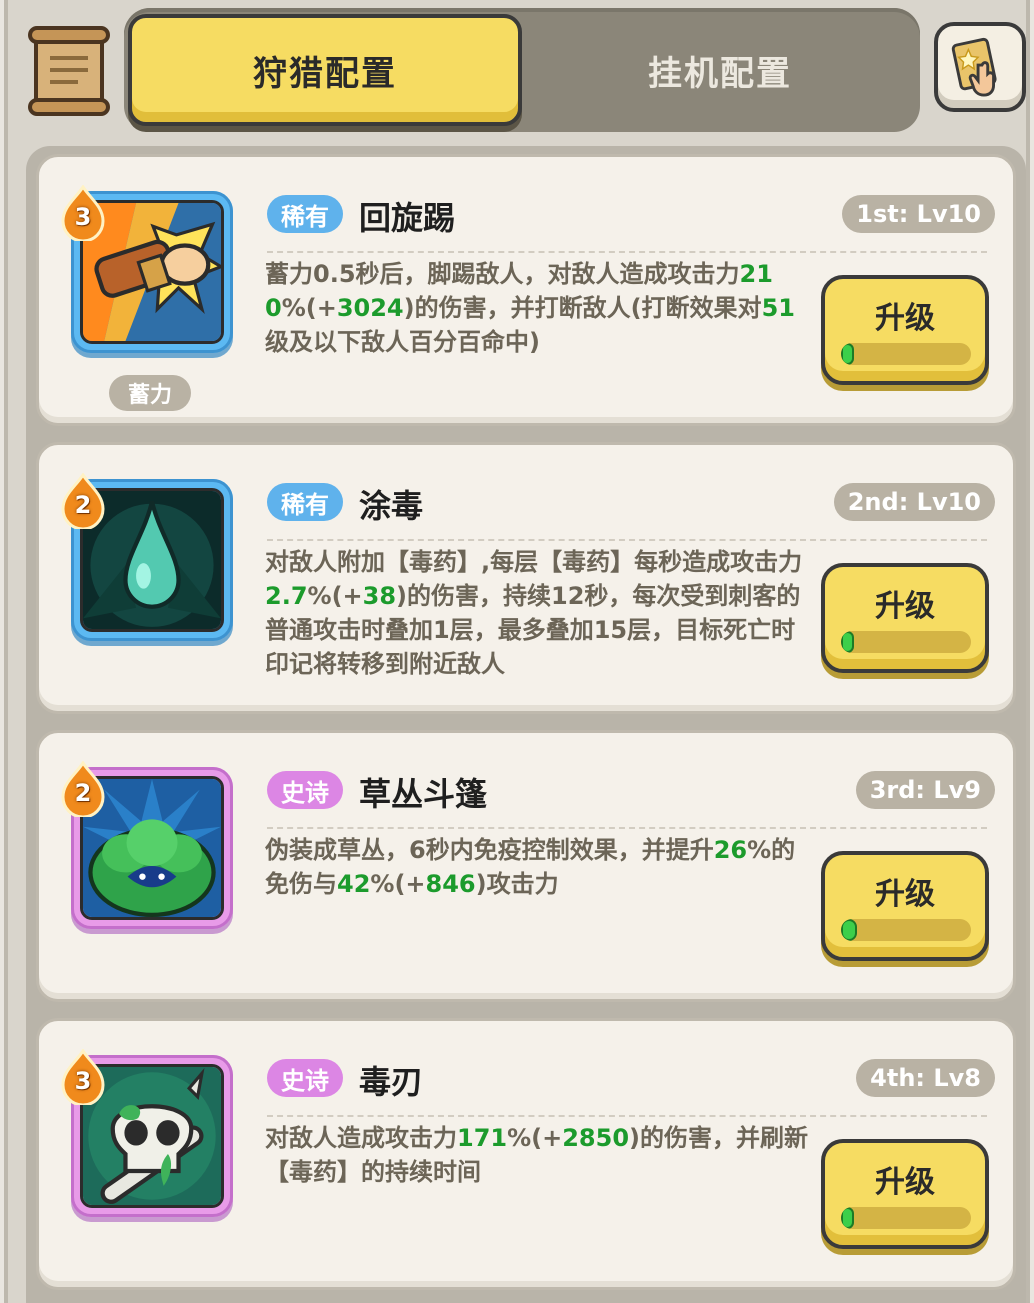  What do you see at coordinates (974, 67) in the screenshot?
I see `tap-guide-icon` at bounding box center [974, 67].